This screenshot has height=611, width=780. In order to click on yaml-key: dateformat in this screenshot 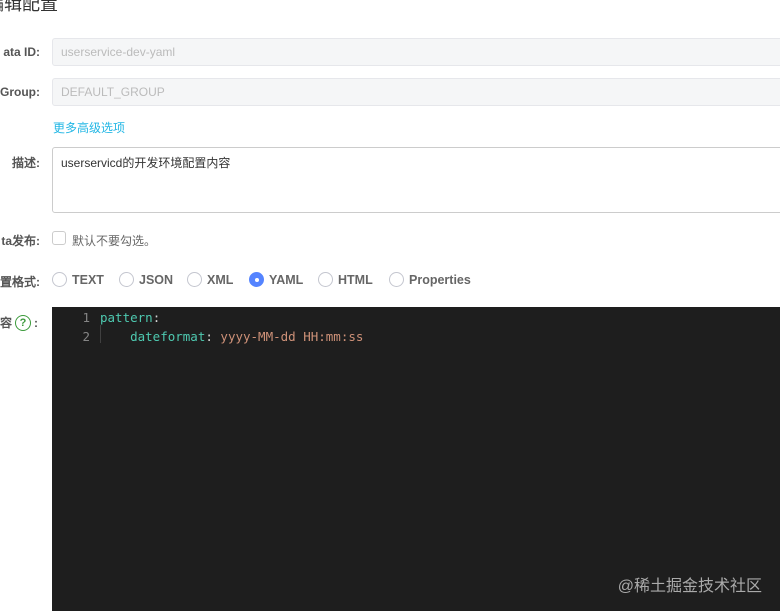, I will do `click(153, 336)`.